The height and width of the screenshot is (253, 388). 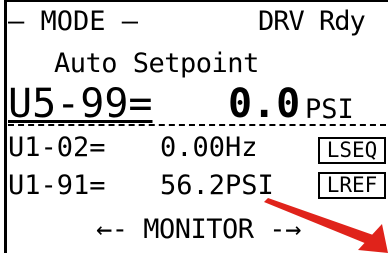 I want to click on display-frame-left, so click(x=5, y=126).